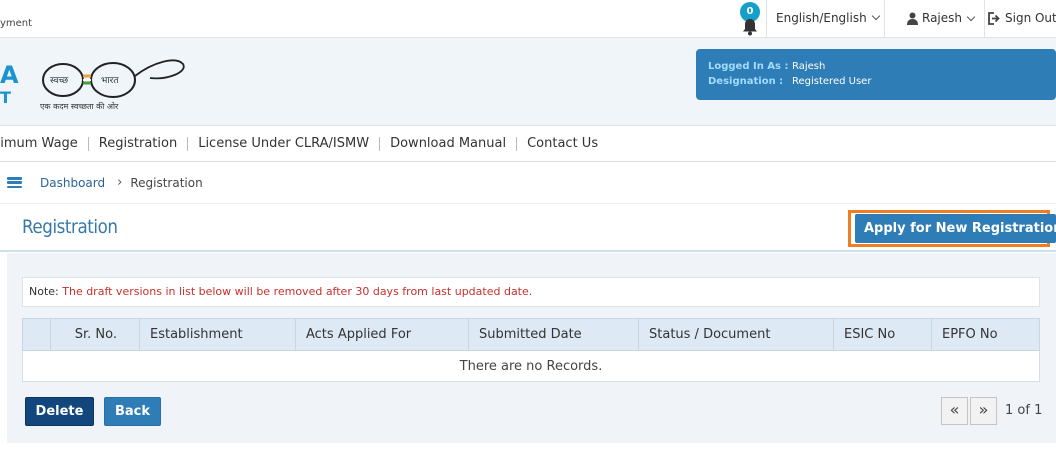  What do you see at coordinates (553, 334) in the screenshot?
I see `column-header-submitted-date: Submitted Date` at bounding box center [553, 334].